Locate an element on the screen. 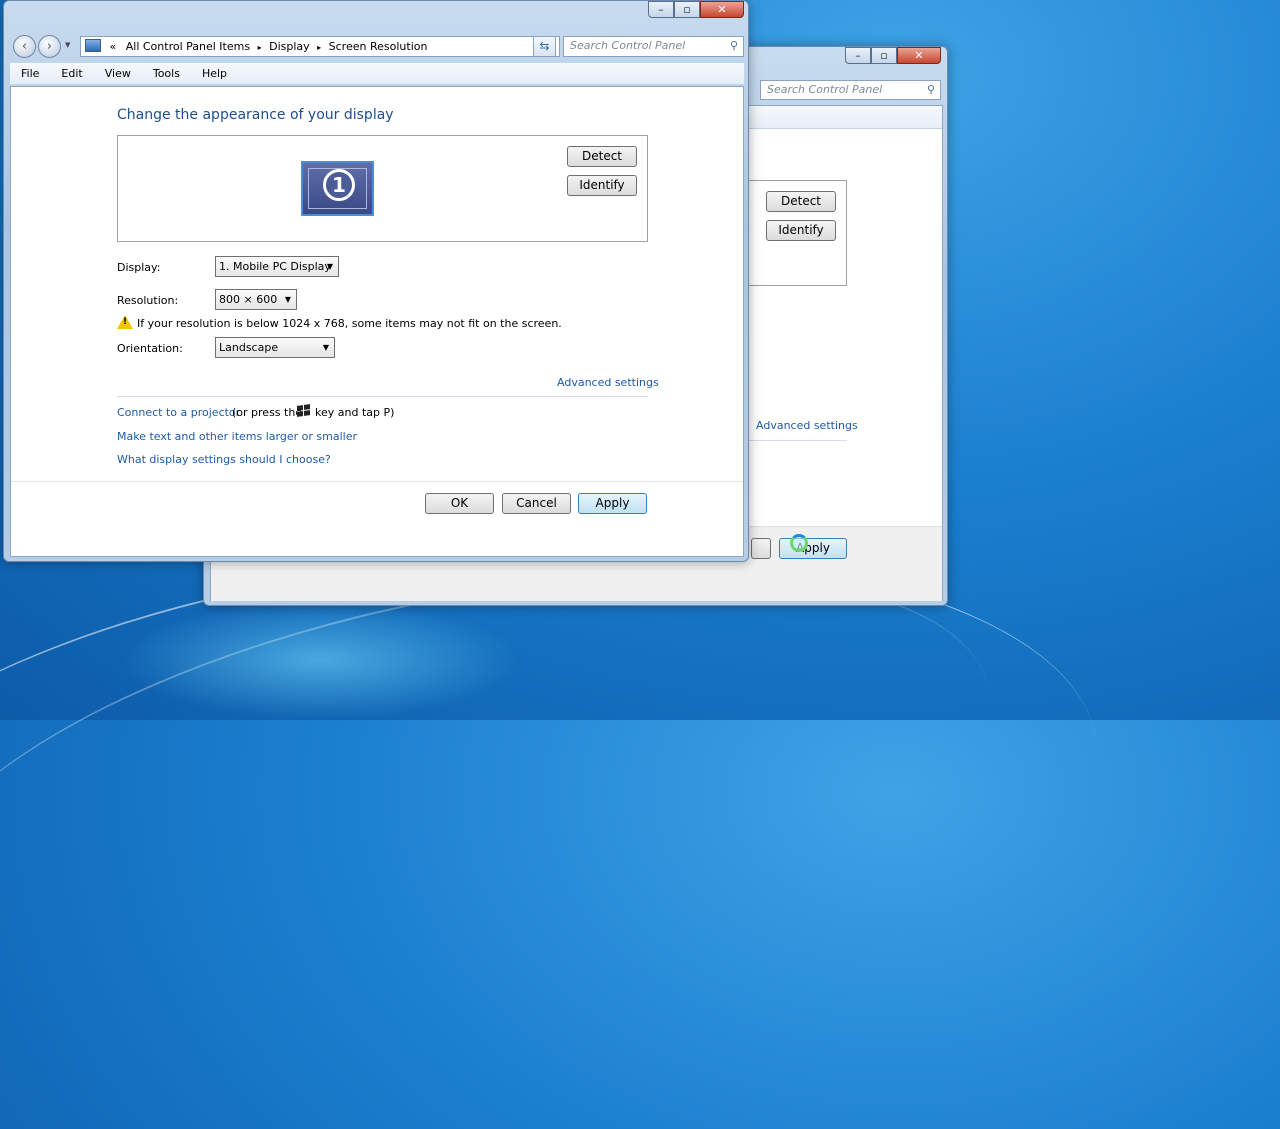 The width and height of the screenshot is (1280, 1129). breadcrumb-display: Display is located at coordinates (289, 46).